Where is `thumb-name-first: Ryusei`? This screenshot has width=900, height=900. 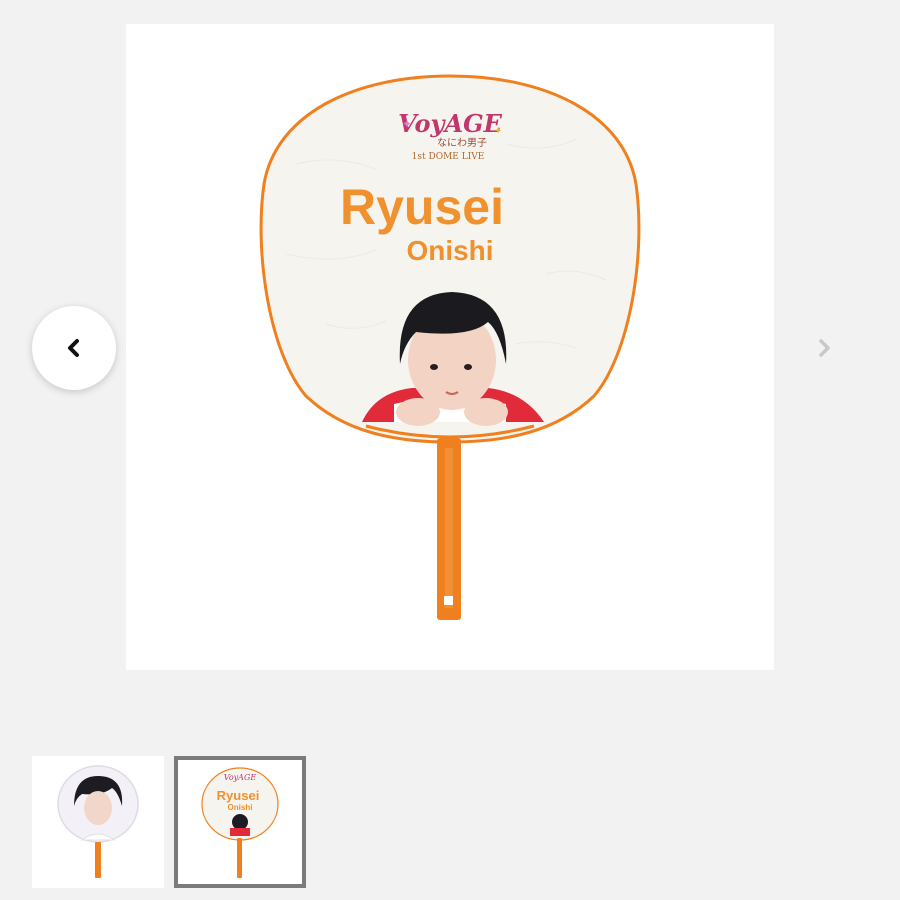 thumb-name-first: Ryusei is located at coordinates (238, 795).